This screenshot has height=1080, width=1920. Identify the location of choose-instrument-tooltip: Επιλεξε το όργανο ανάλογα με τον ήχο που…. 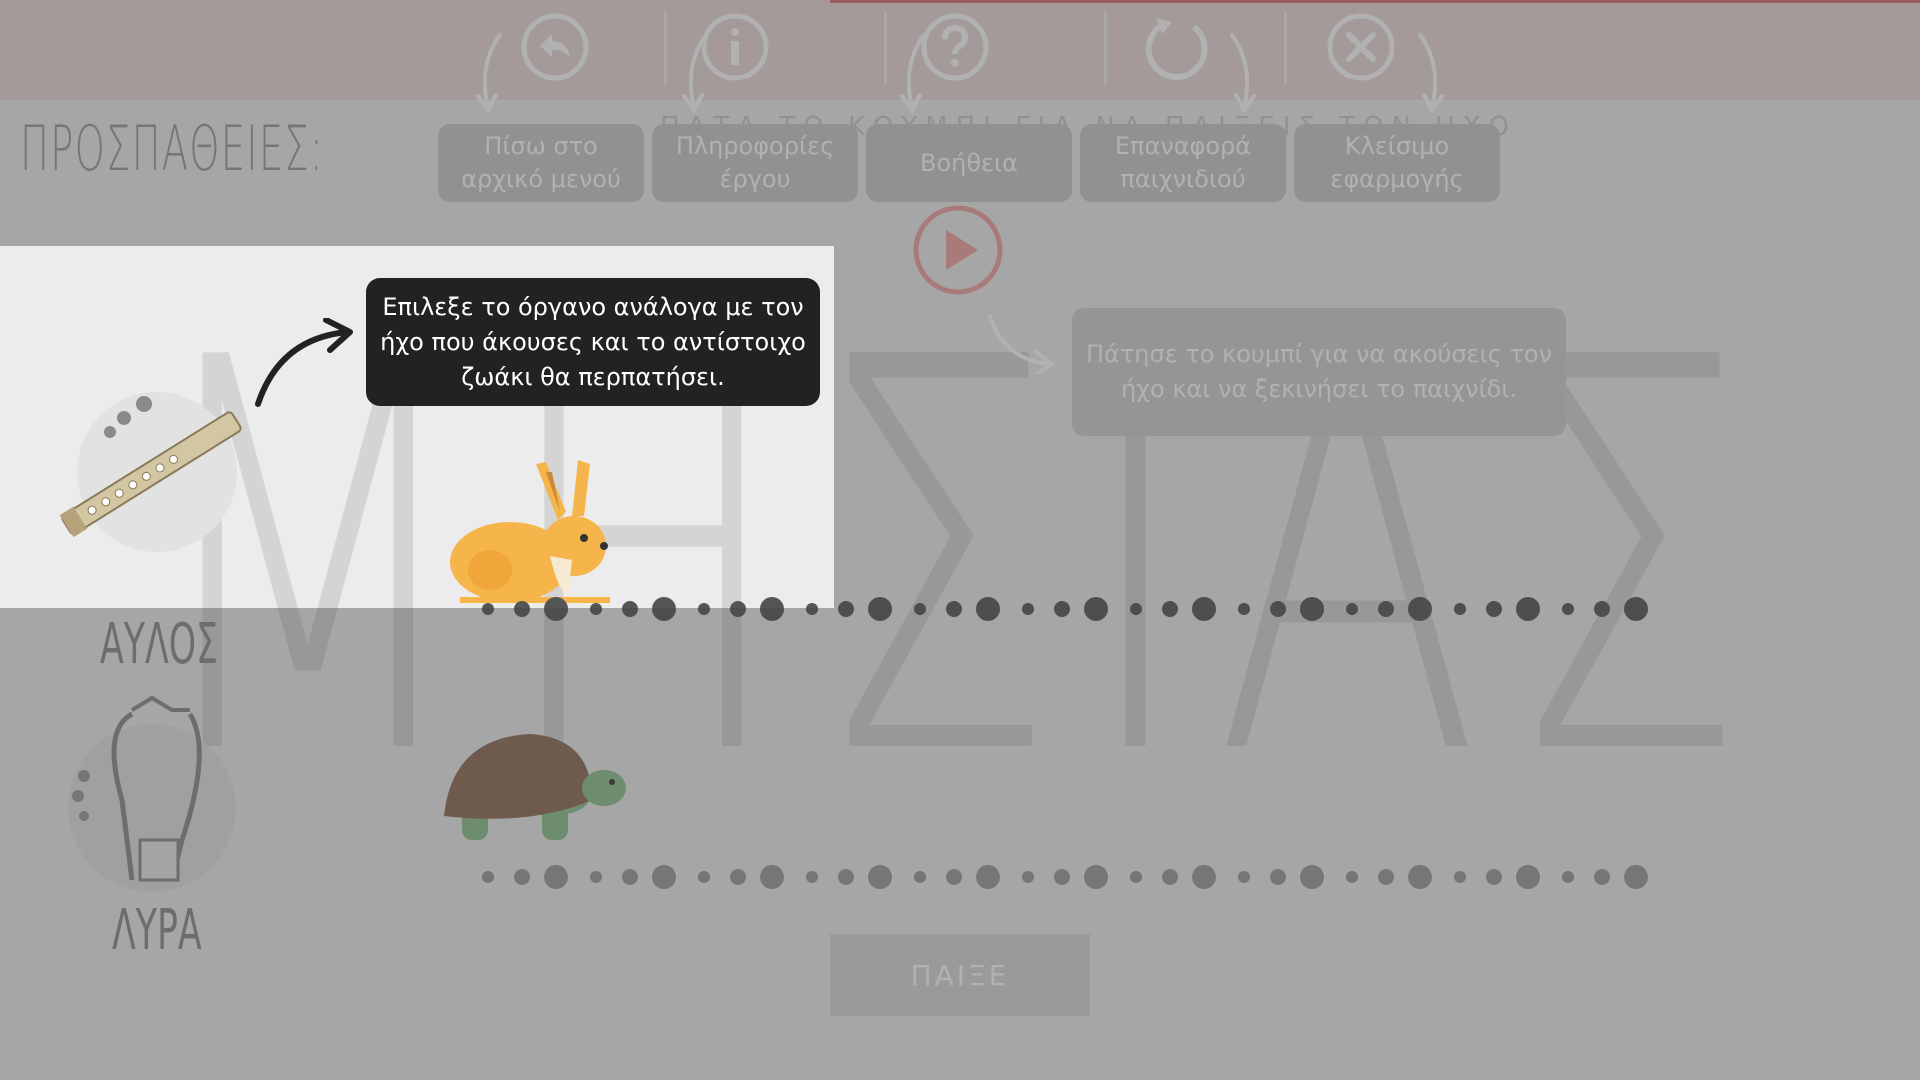
(593, 342).